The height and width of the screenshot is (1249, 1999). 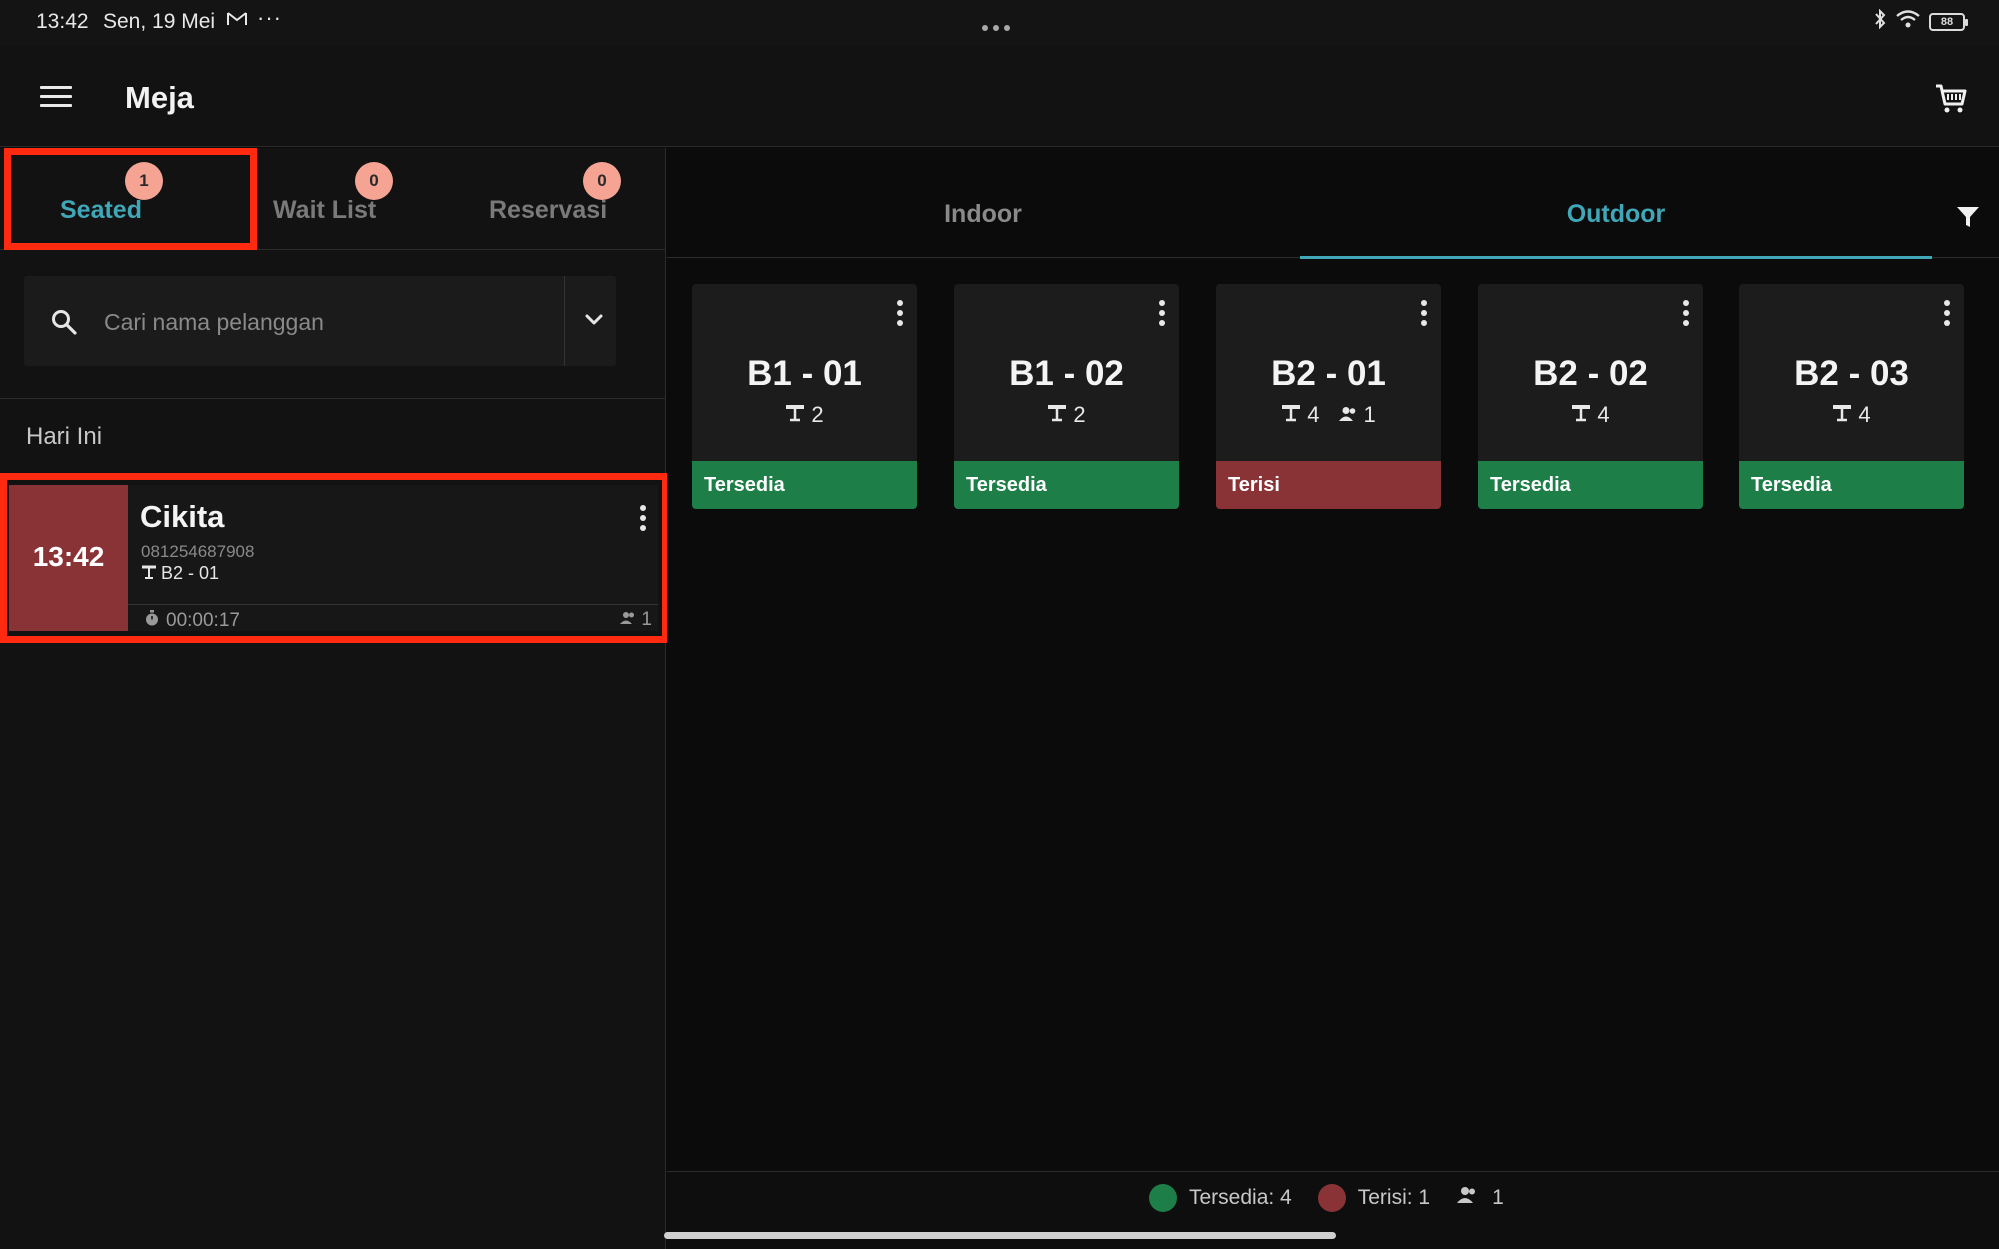 I want to click on card-guests: 1, so click(x=636, y=620).